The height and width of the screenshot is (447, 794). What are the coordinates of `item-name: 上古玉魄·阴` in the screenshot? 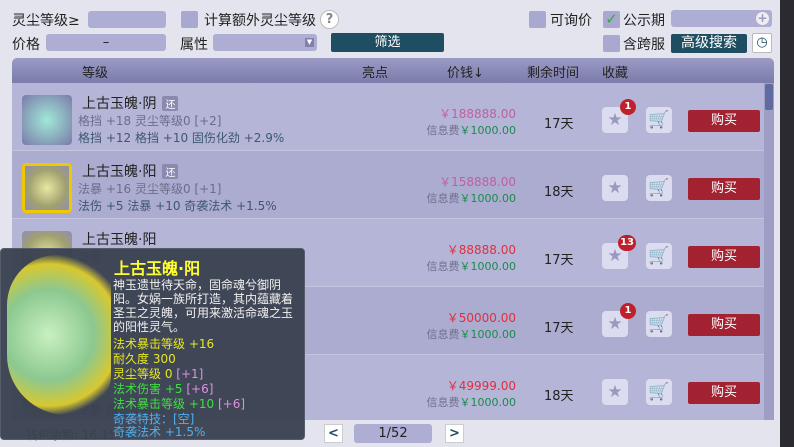 It's located at (119, 104).